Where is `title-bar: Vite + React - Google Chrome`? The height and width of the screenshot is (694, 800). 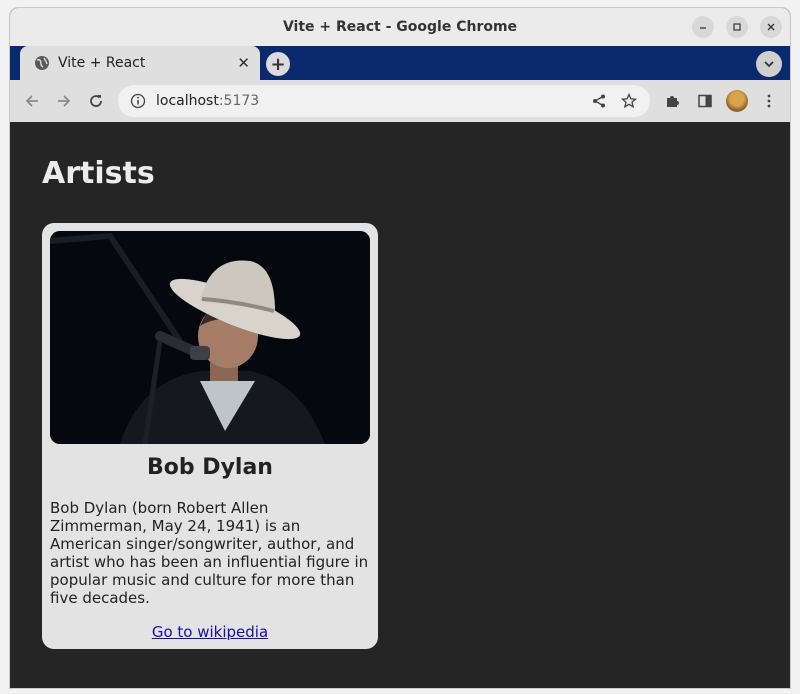
title-bar: Vite + React - Google Chrome is located at coordinates (400, 27).